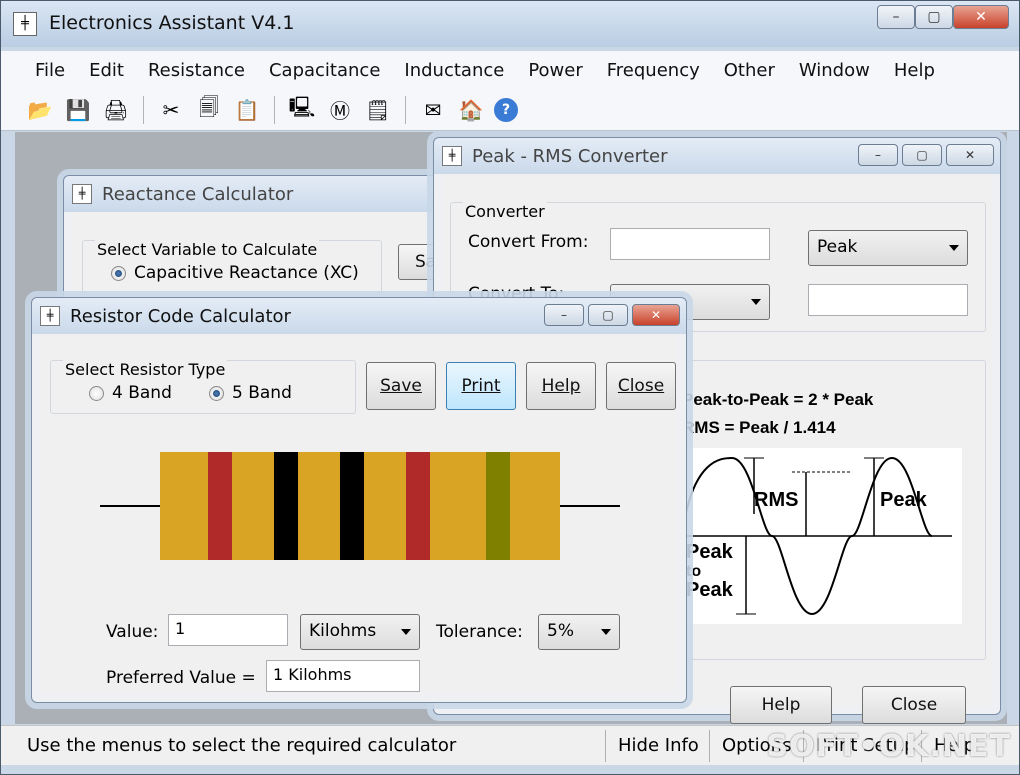 This screenshot has width=1020, height=775. I want to click on unit-select: Kilohms, so click(360, 632).